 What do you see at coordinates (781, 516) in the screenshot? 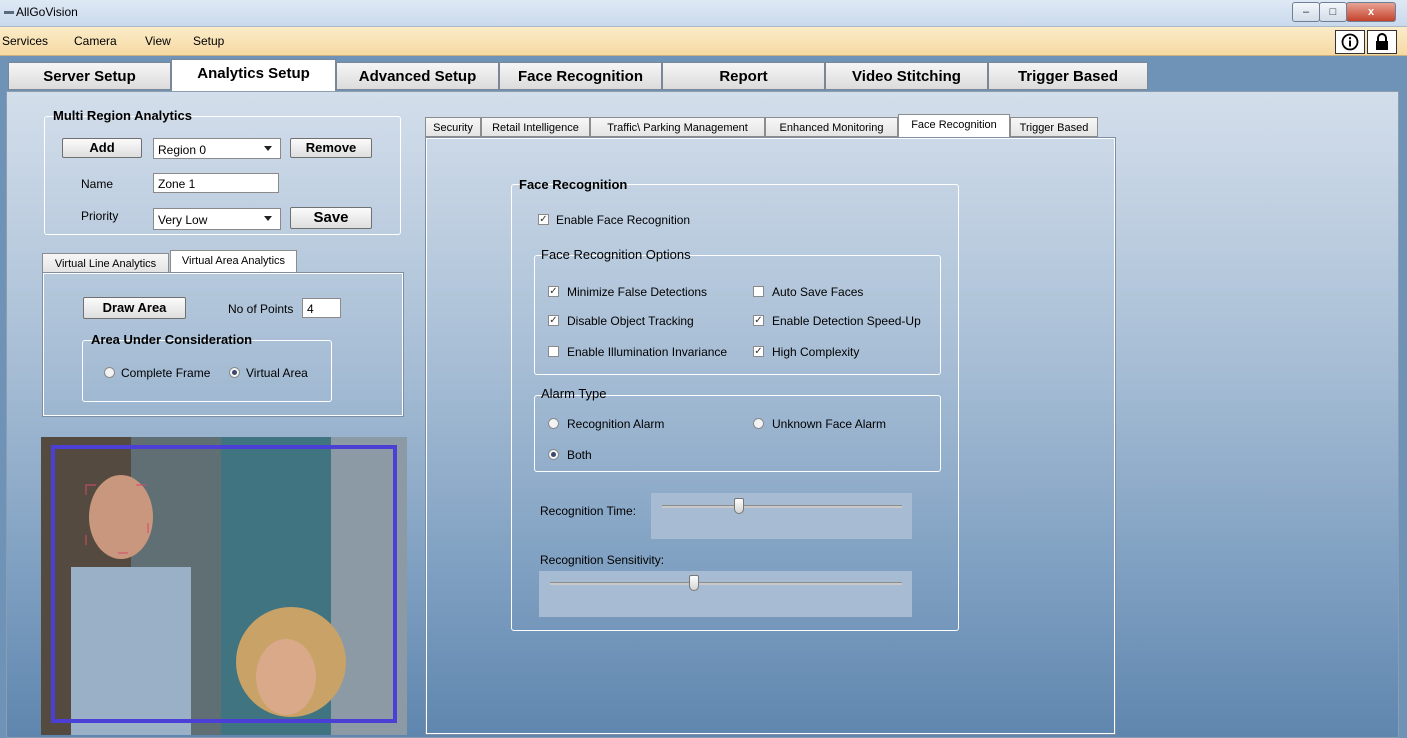
I see `recognition-time-slider` at bounding box center [781, 516].